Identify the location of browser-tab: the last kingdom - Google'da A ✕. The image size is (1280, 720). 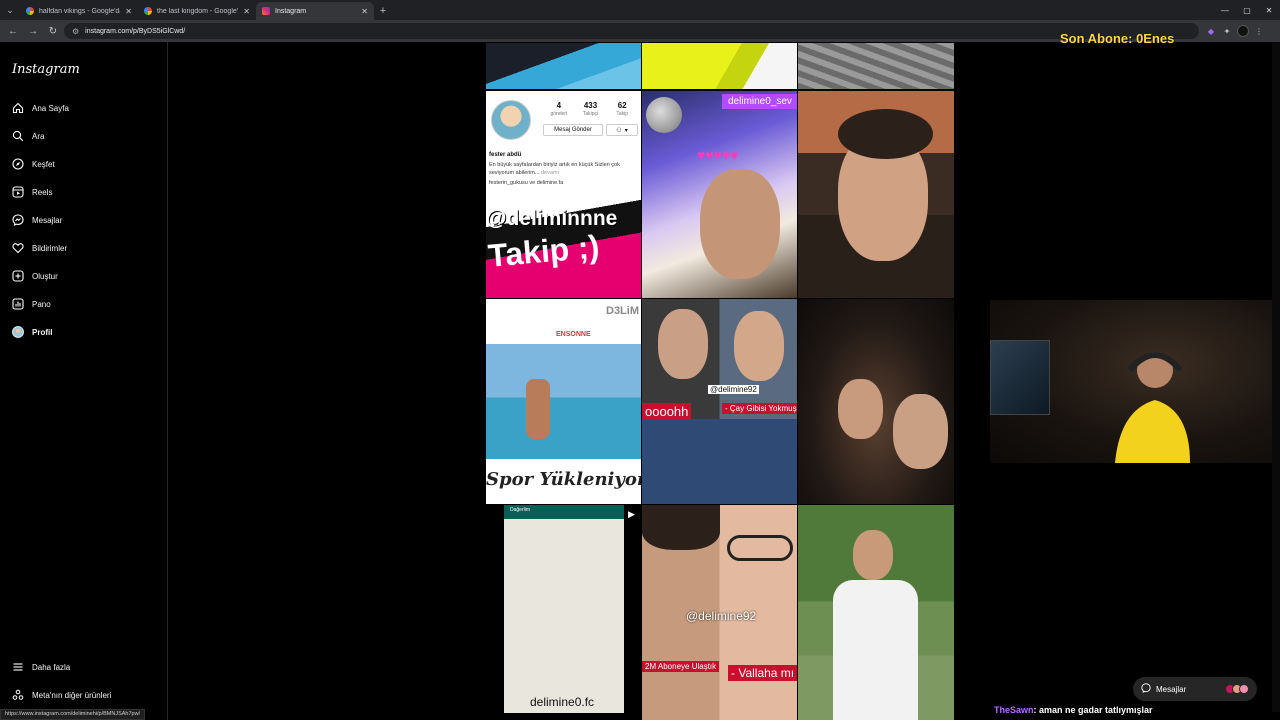
(197, 11).